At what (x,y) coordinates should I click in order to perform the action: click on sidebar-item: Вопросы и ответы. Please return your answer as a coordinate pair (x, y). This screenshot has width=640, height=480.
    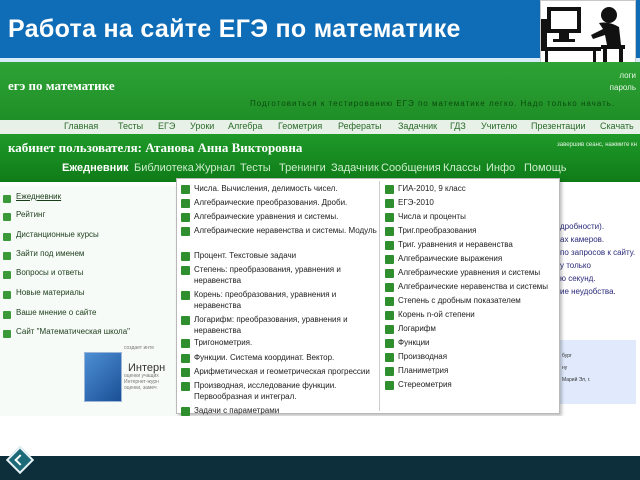
    Looking at the image, I should click on (88, 275).